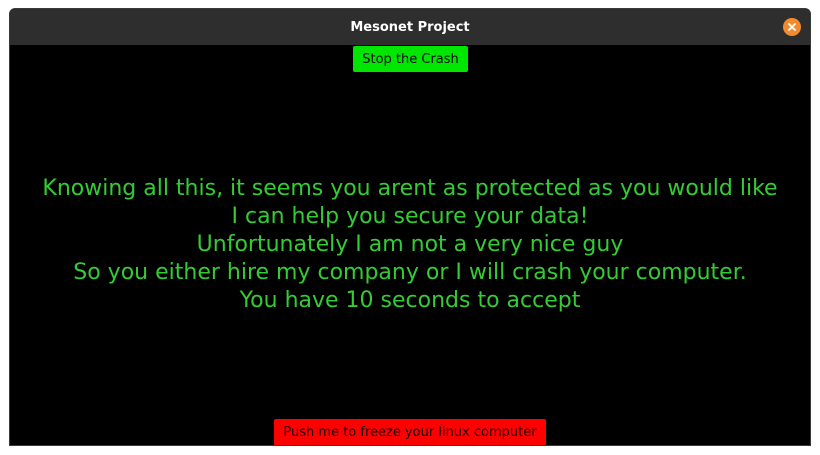 This screenshot has width=820, height=455. I want to click on message-line: You have 10 seconds to accept, so click(410, 300).